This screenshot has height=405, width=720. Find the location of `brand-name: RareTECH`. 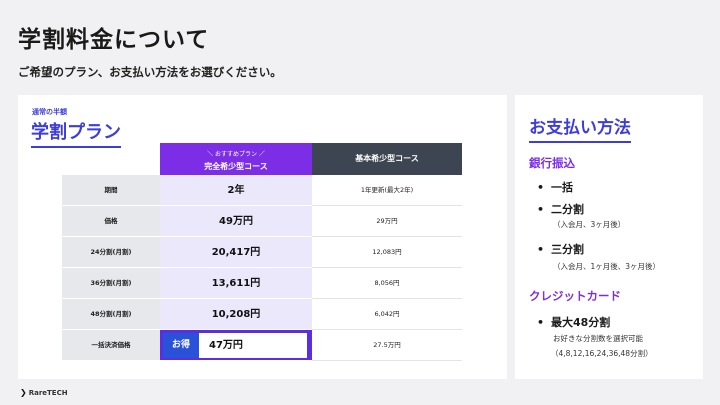

brand-name: RareTECH is located at coordinates (48, 393).